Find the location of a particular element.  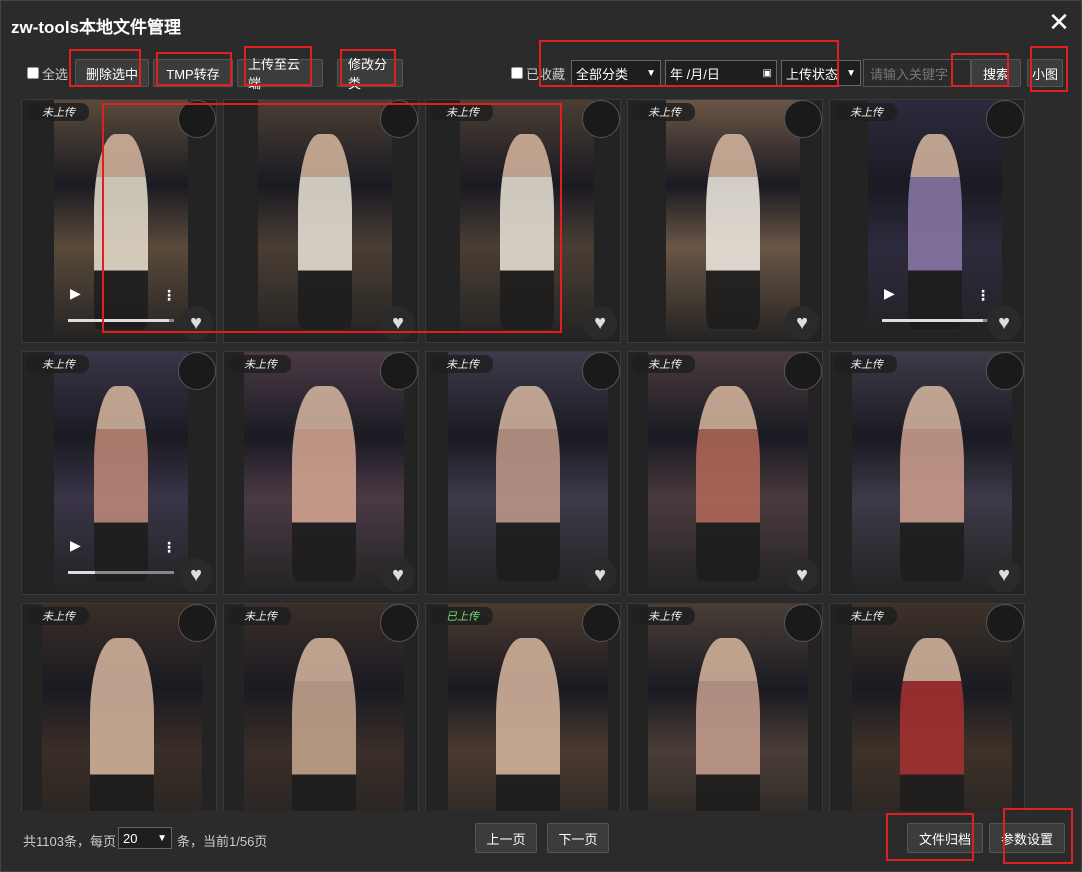

settings-button: 参数设置 is located at coordinates (1027, 838).